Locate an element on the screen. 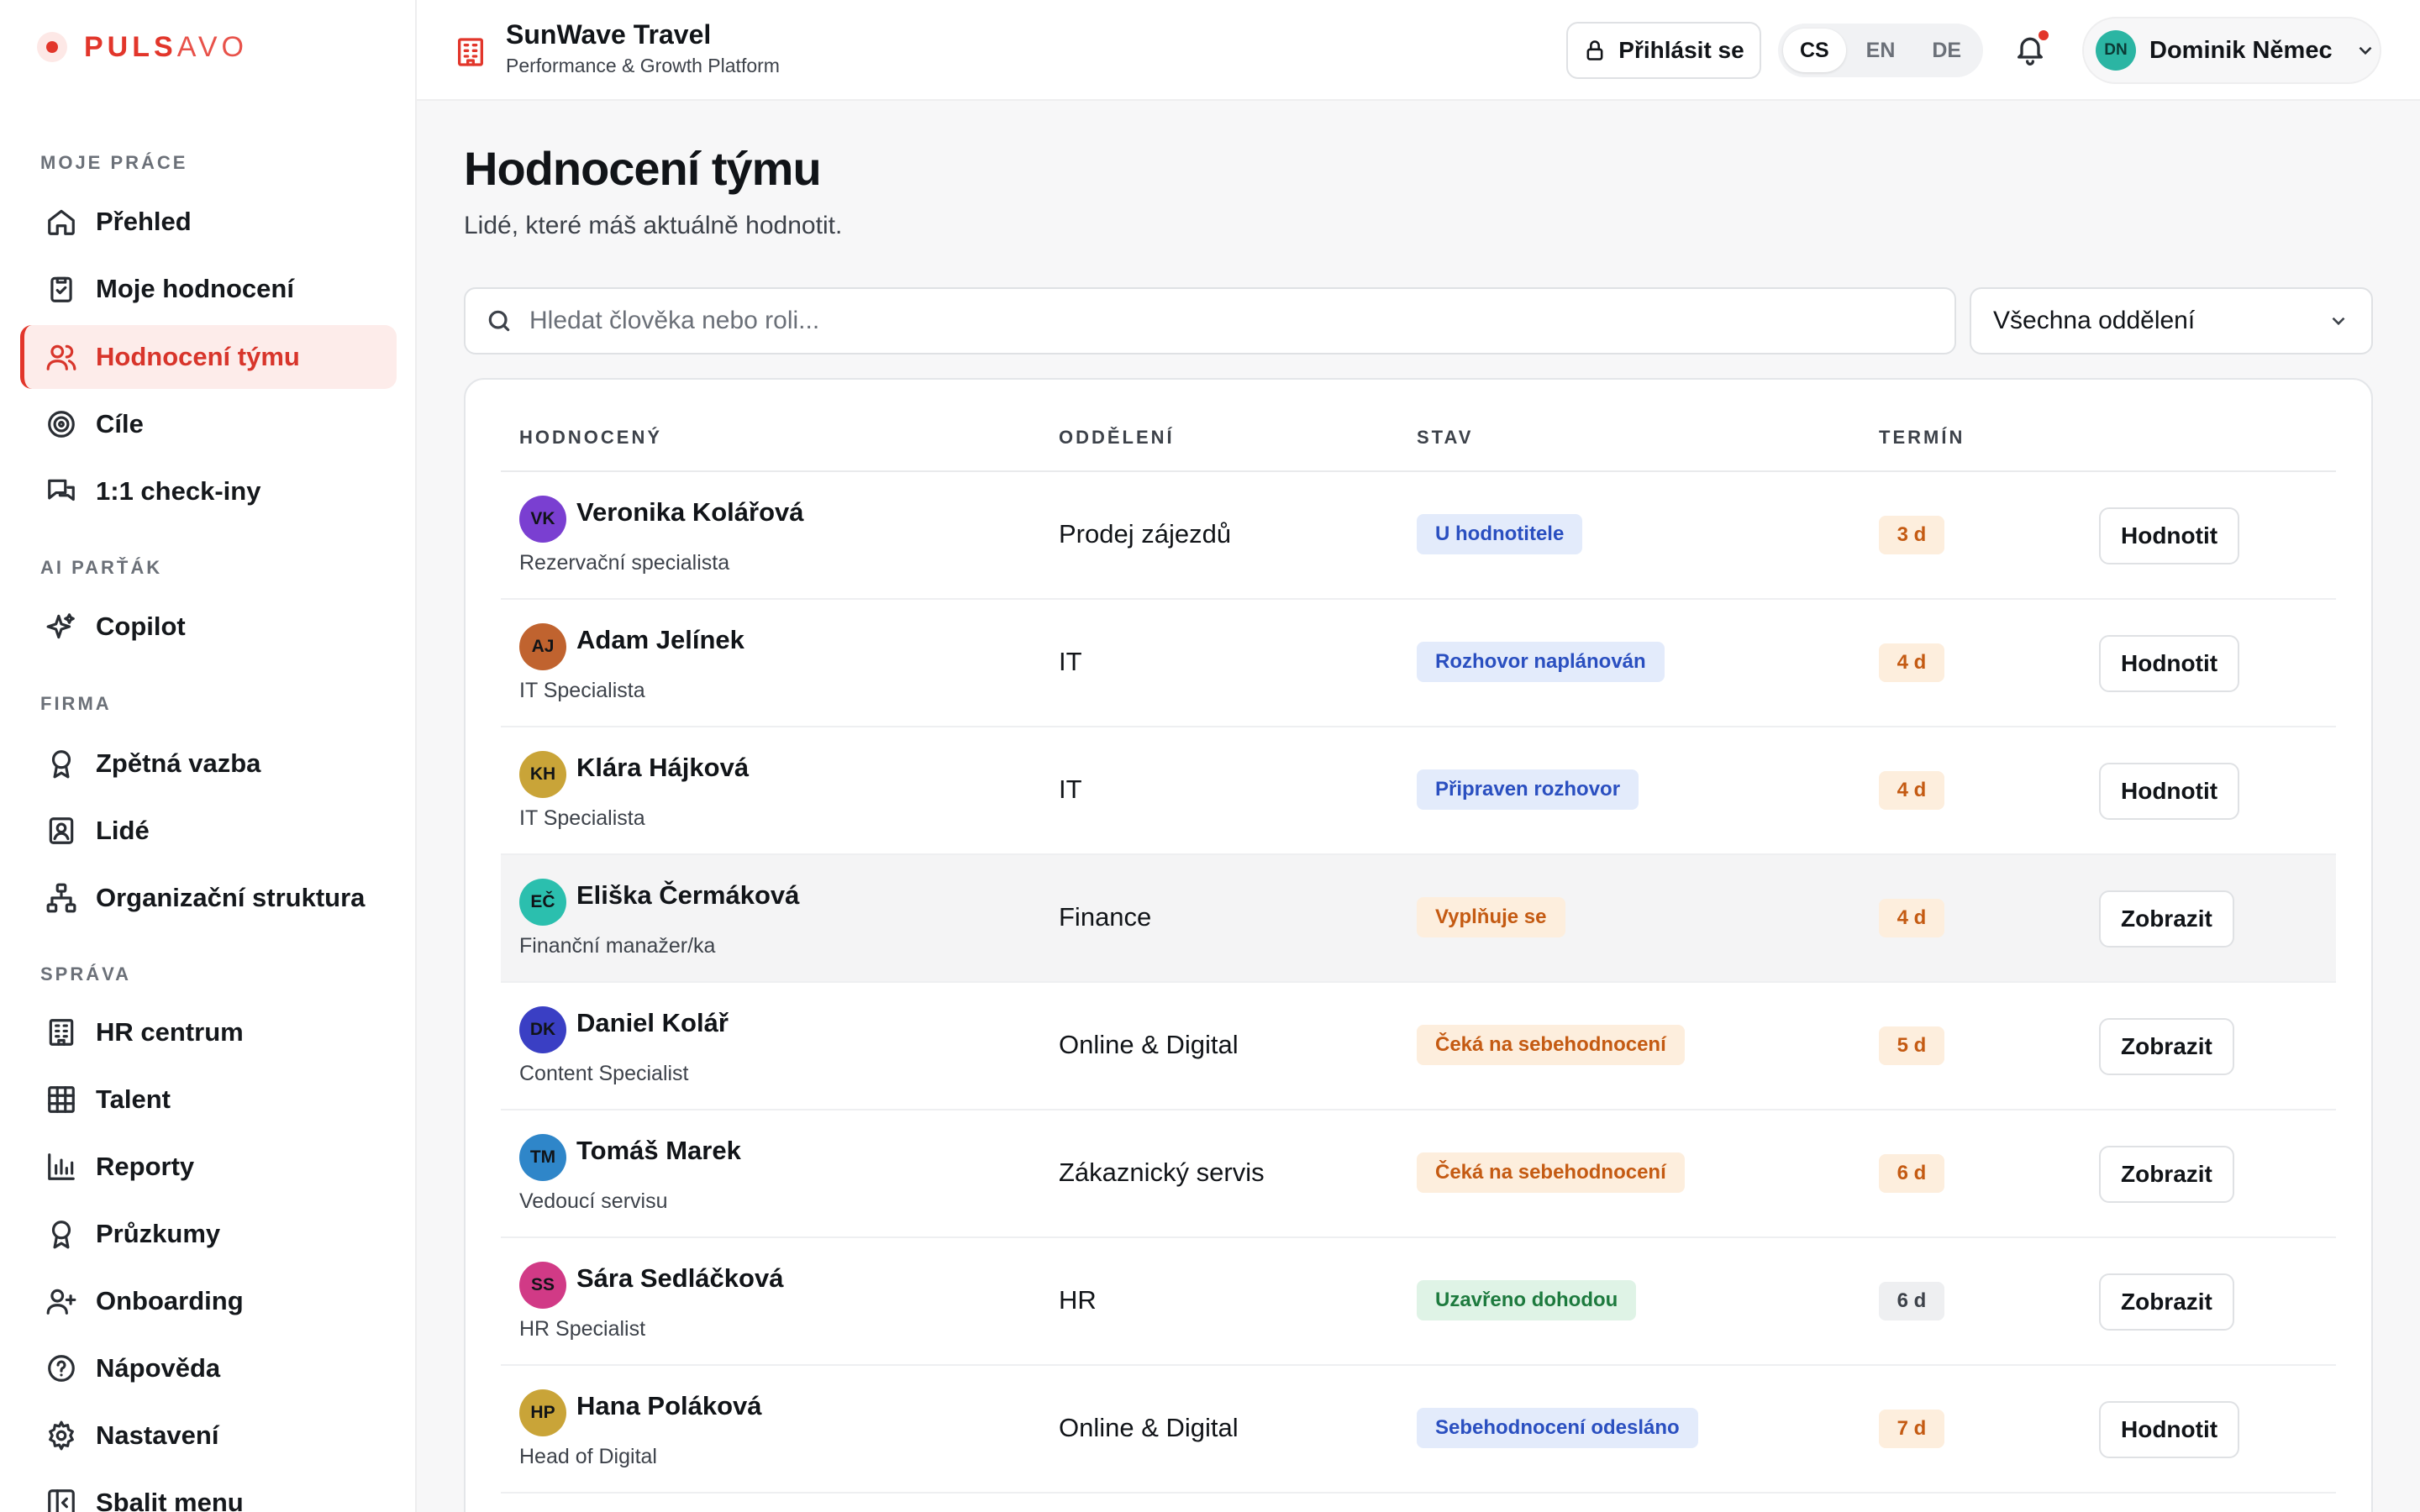  reviewee-name: Tomáš Marek is located at coordinates (658, 1151).